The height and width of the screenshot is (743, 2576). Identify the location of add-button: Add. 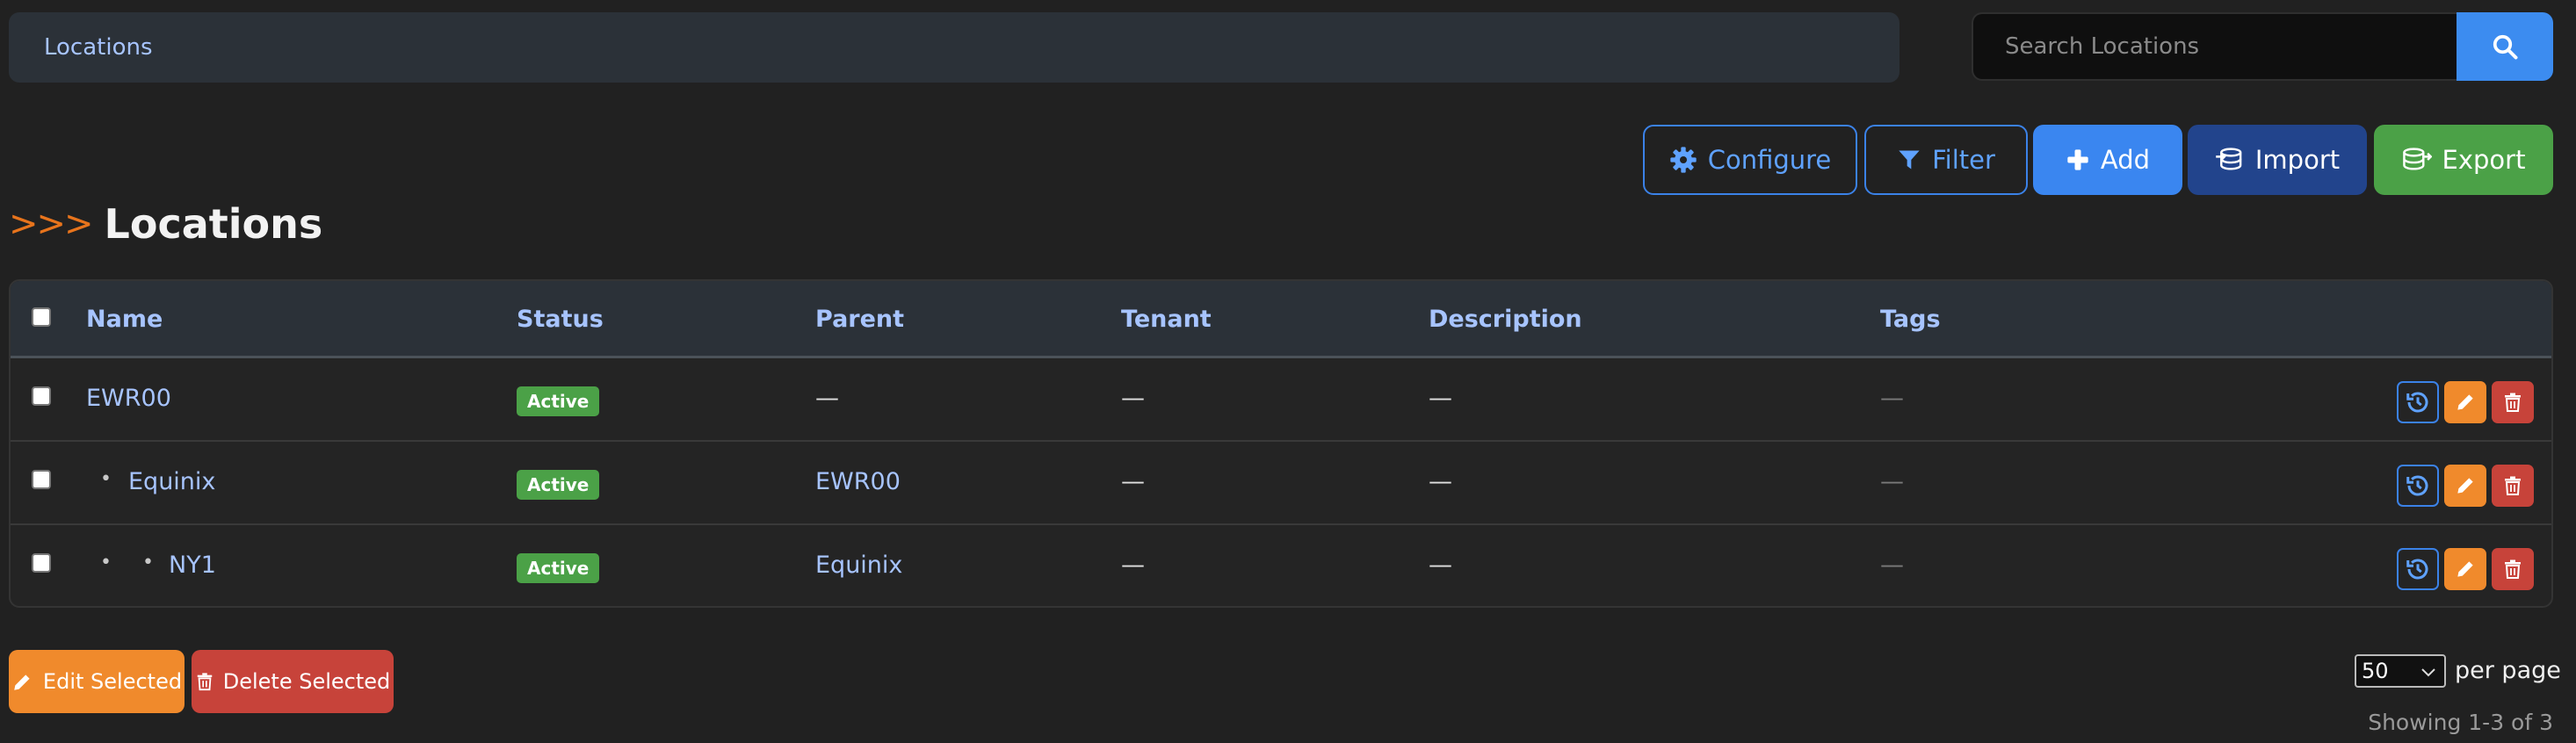
(2107, 160).